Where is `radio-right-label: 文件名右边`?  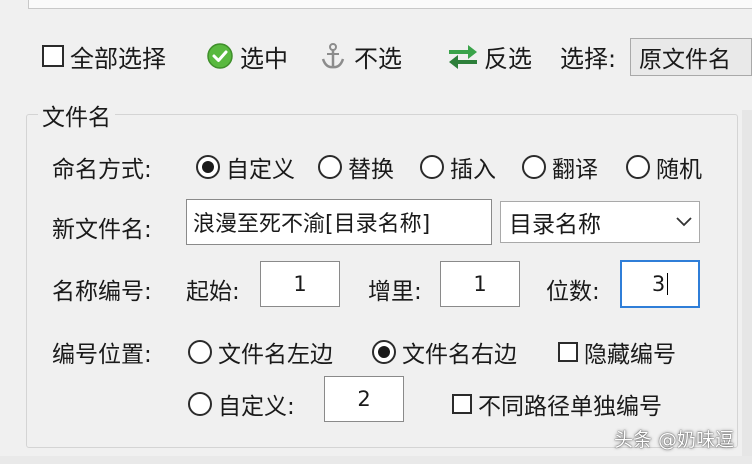 radio-right-label: 文件名右边 is located at coordinates (459, 355).